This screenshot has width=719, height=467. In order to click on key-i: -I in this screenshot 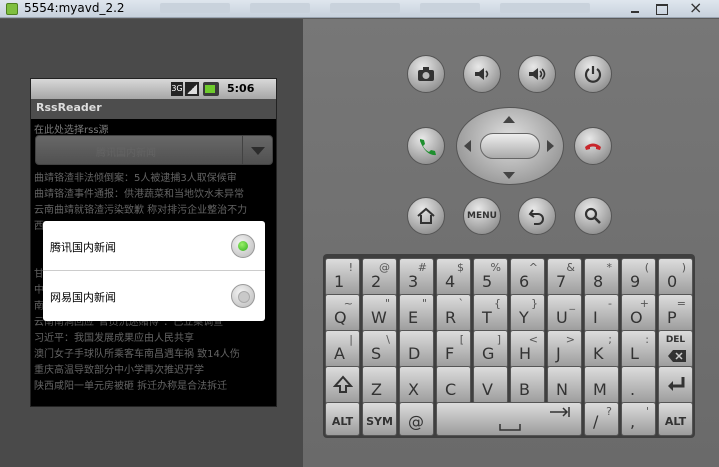, I will do `click(601, 313)`.